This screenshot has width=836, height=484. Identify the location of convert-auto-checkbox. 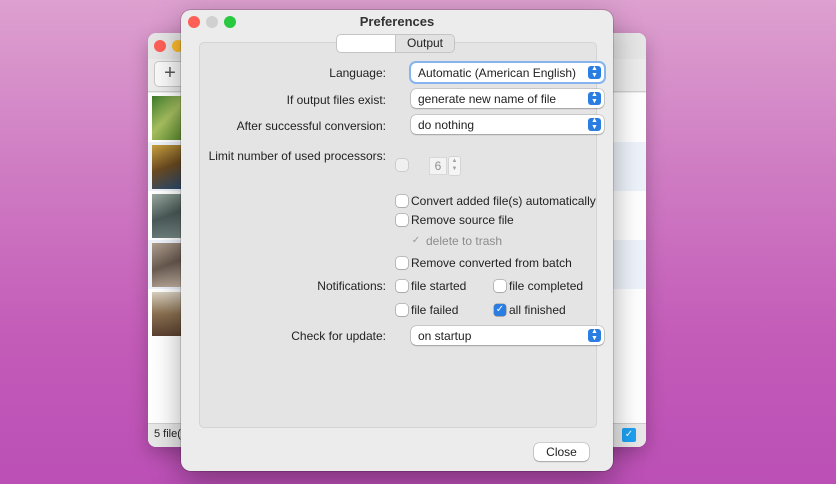
(402, 201).